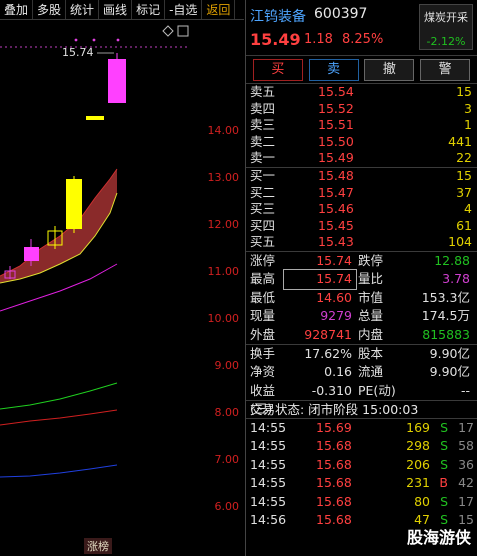 This screenshot has height=556, width=477. I want to click on ob-price: 15.52, so click(336, 108).